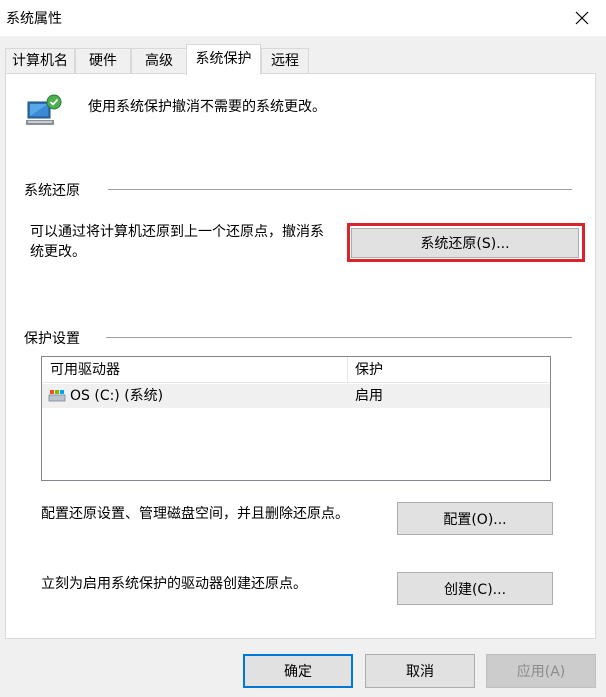 This screenshot has height=697, width=606. I want to click on create-description: 立刻为启用系统保护的驱动器创建还原点。, so click(174, 584).